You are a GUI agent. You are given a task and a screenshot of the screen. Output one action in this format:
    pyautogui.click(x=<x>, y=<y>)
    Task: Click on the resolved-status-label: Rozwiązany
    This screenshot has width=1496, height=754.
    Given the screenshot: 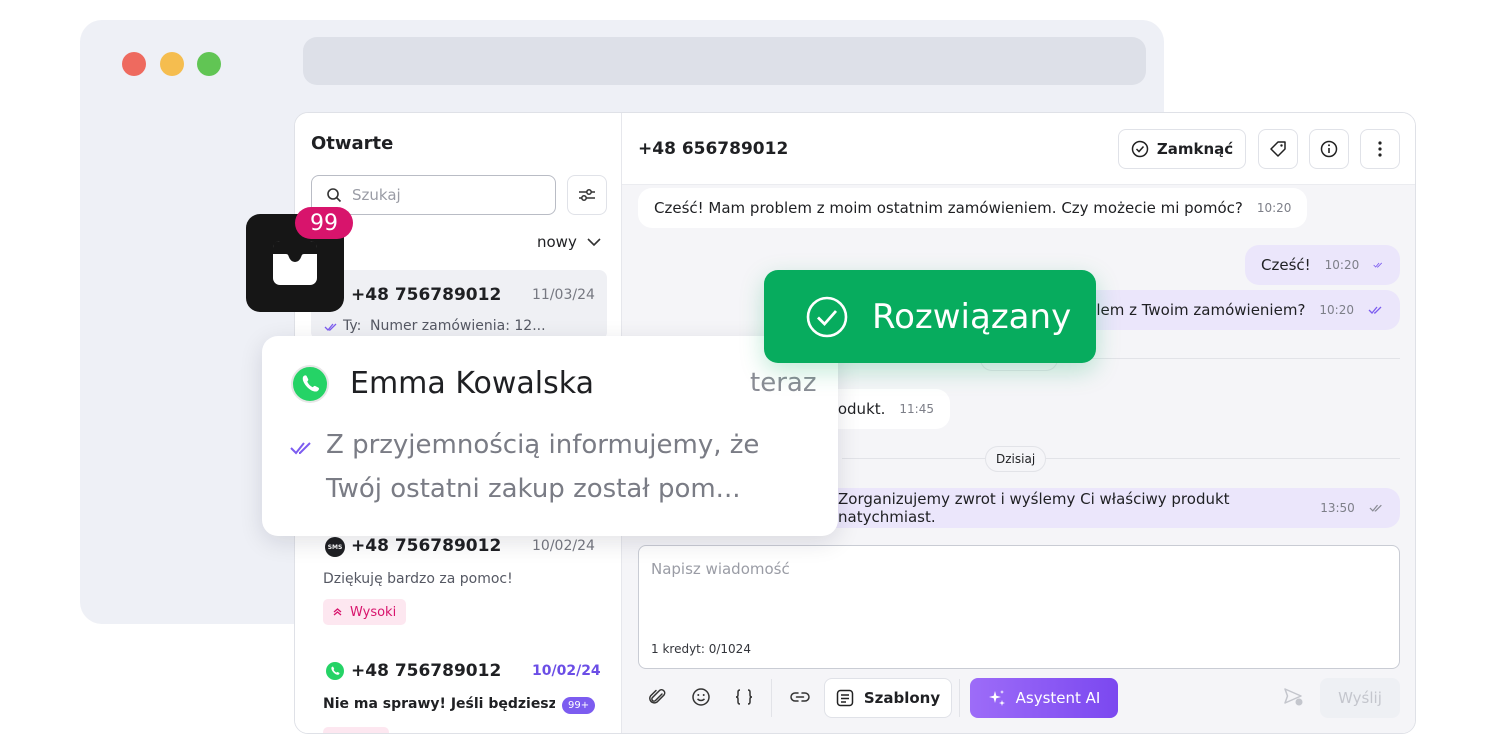 What is the action you would take?
    pyautogui.click(x=972, y=316)
    